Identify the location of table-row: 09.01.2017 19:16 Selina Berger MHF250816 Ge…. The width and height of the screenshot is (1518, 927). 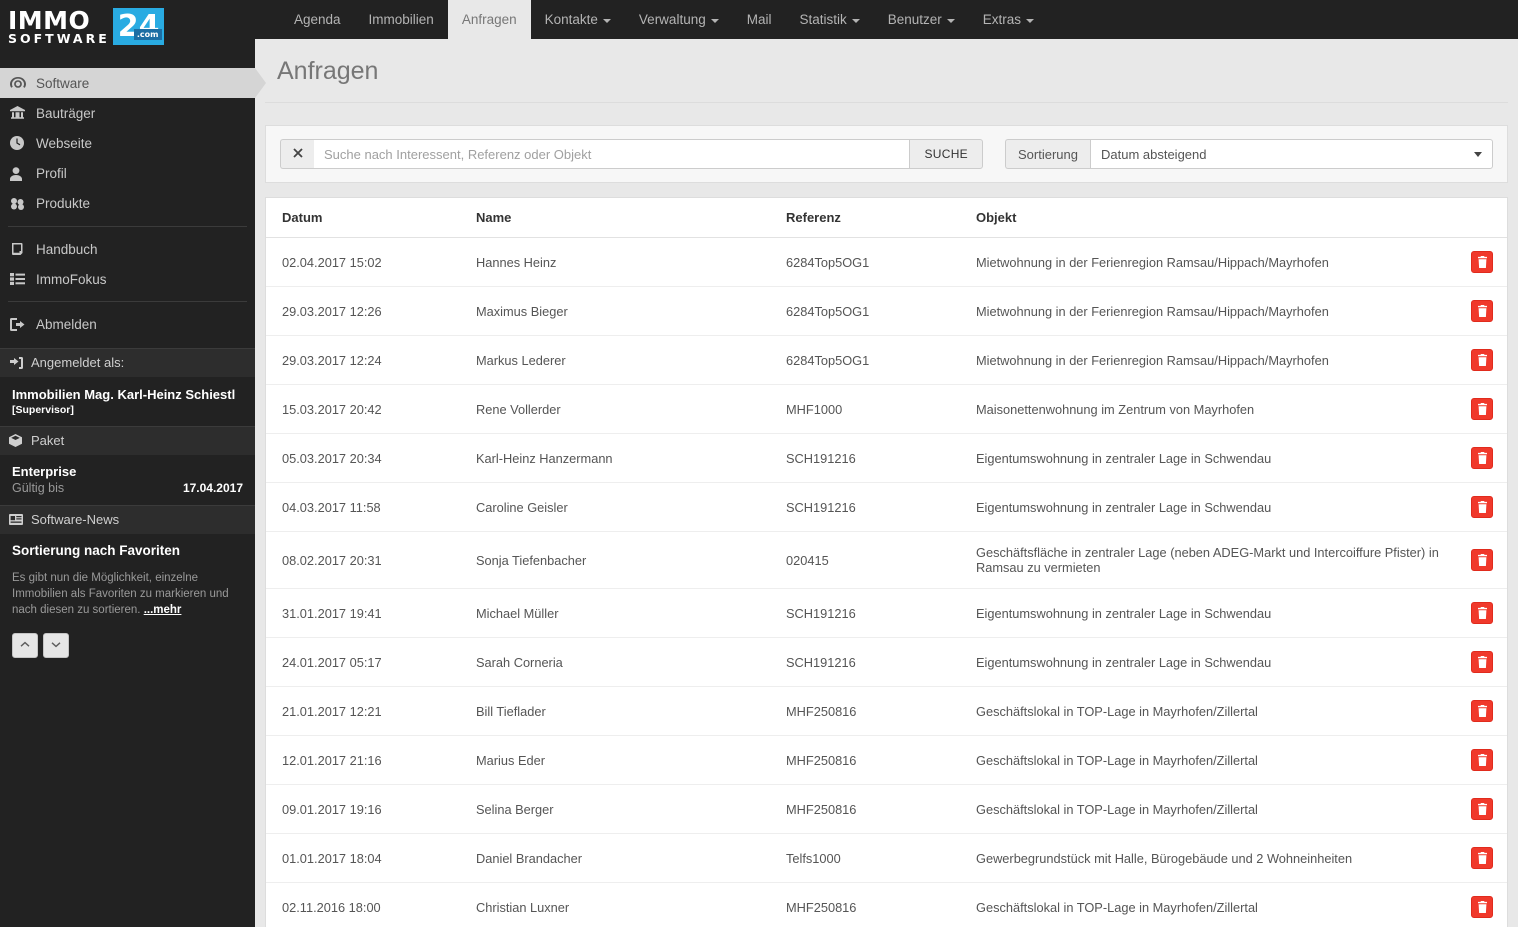
(886, 809).